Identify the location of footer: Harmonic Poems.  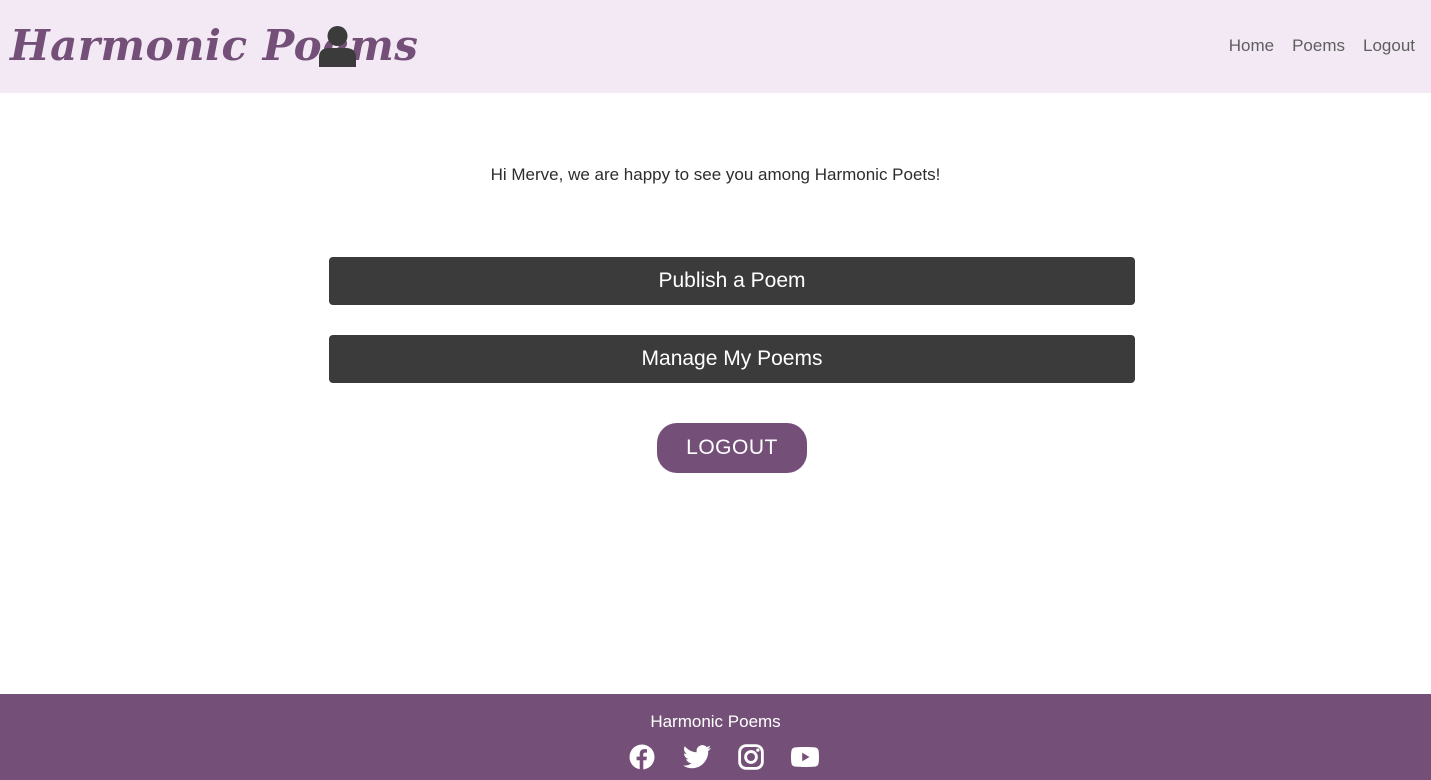
(715, 737).